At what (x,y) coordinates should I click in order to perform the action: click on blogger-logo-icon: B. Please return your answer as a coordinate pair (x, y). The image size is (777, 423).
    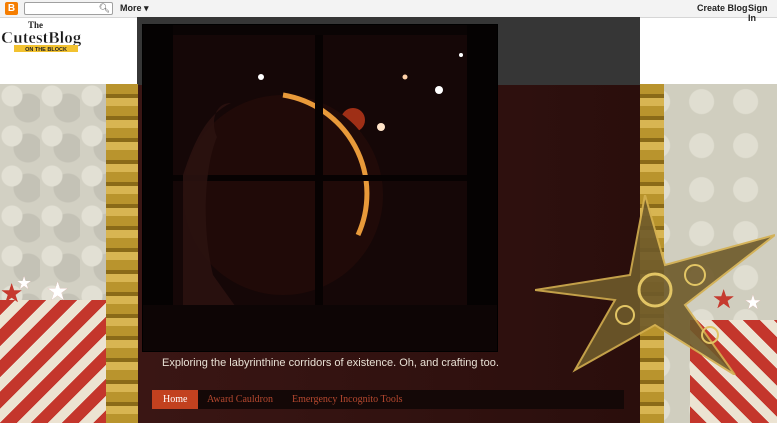
    Looking at the image, I should click on (11, 8).